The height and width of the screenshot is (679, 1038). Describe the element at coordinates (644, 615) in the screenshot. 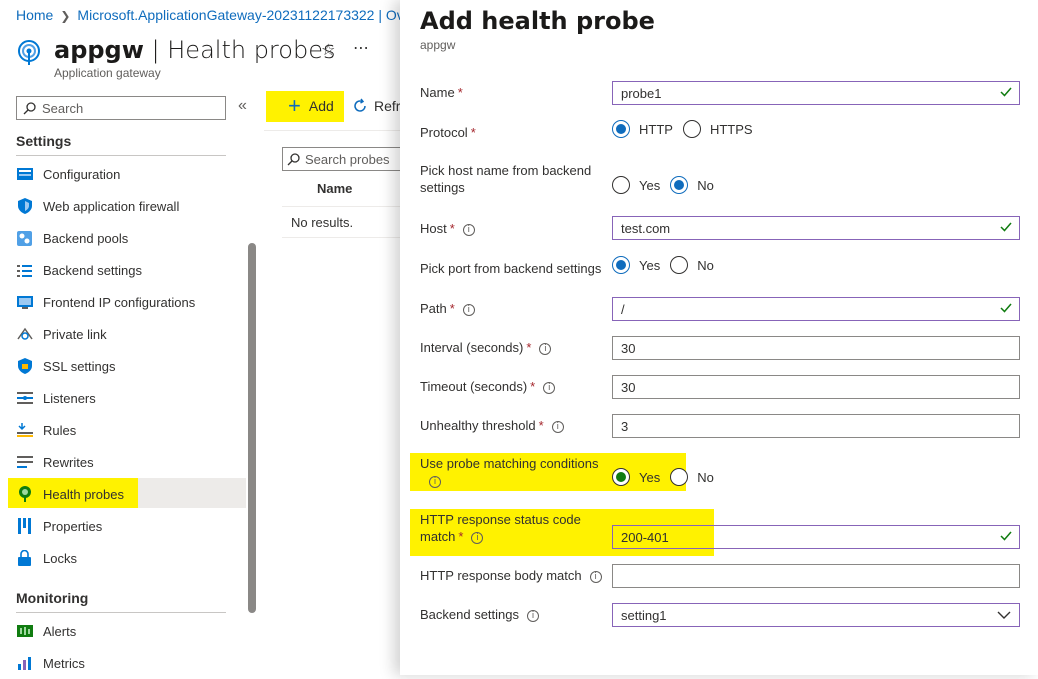

I see `backend-settings-value: setting1` at that location.